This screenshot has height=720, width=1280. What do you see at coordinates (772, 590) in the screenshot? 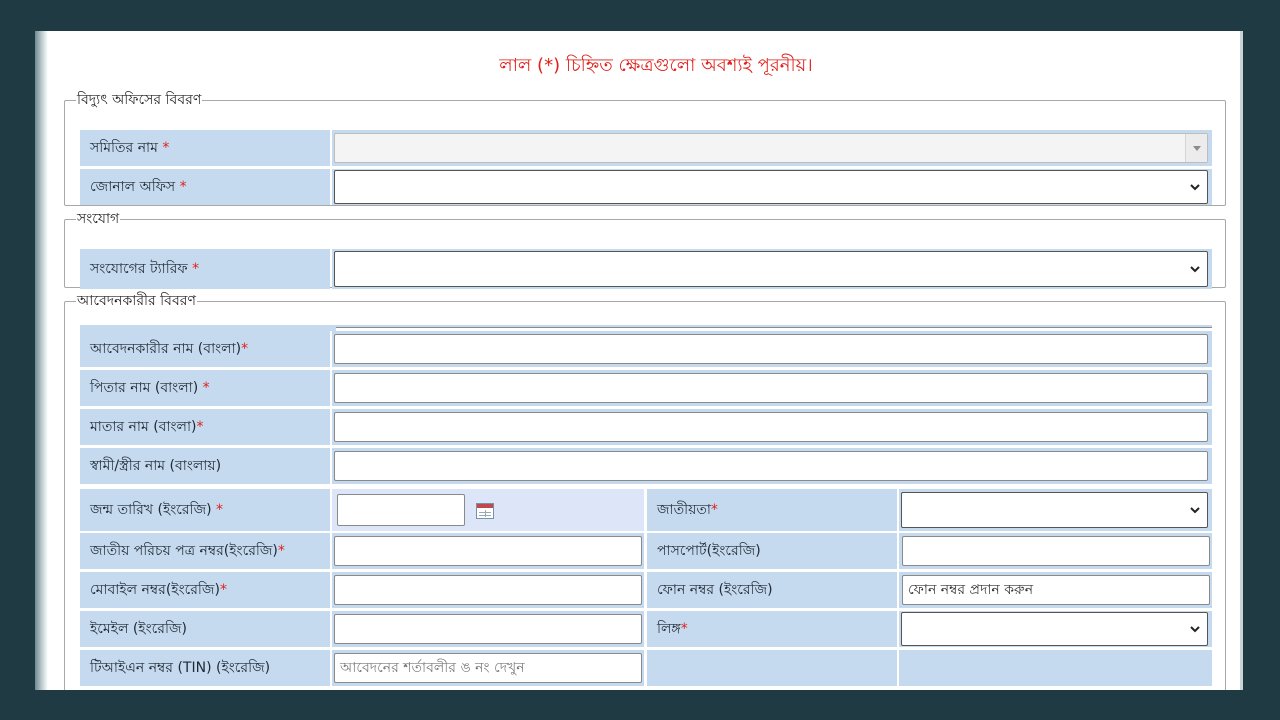
I see `phone-label: ফোন নম্বর (ইংরেজি)` at bounding box center [772, 590].